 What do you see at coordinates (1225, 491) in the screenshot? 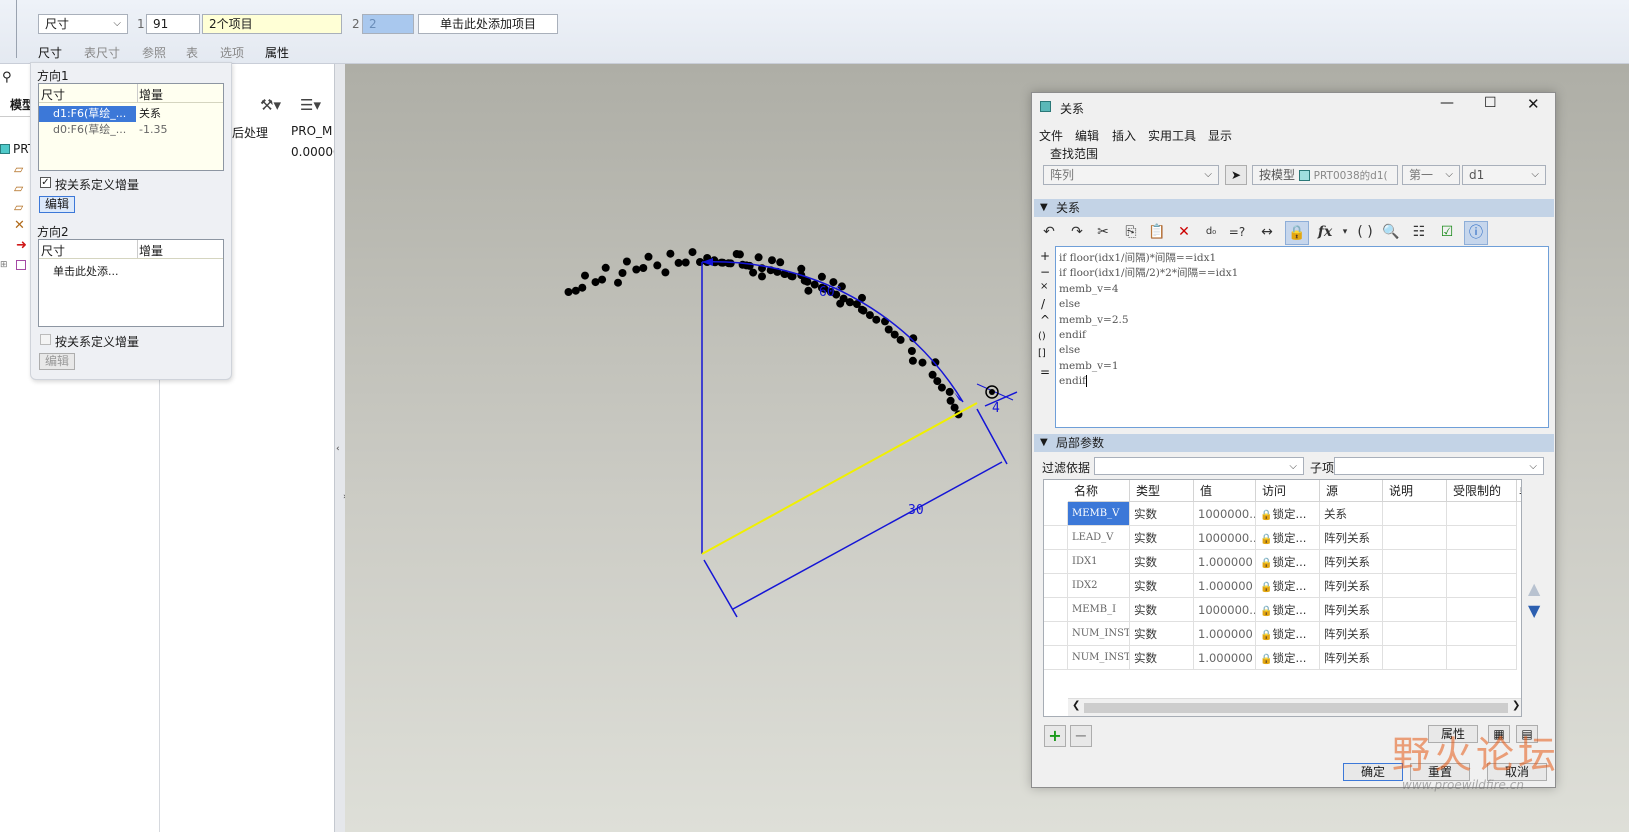
I see `column-header: 值` at bounding box center [1225, 491].